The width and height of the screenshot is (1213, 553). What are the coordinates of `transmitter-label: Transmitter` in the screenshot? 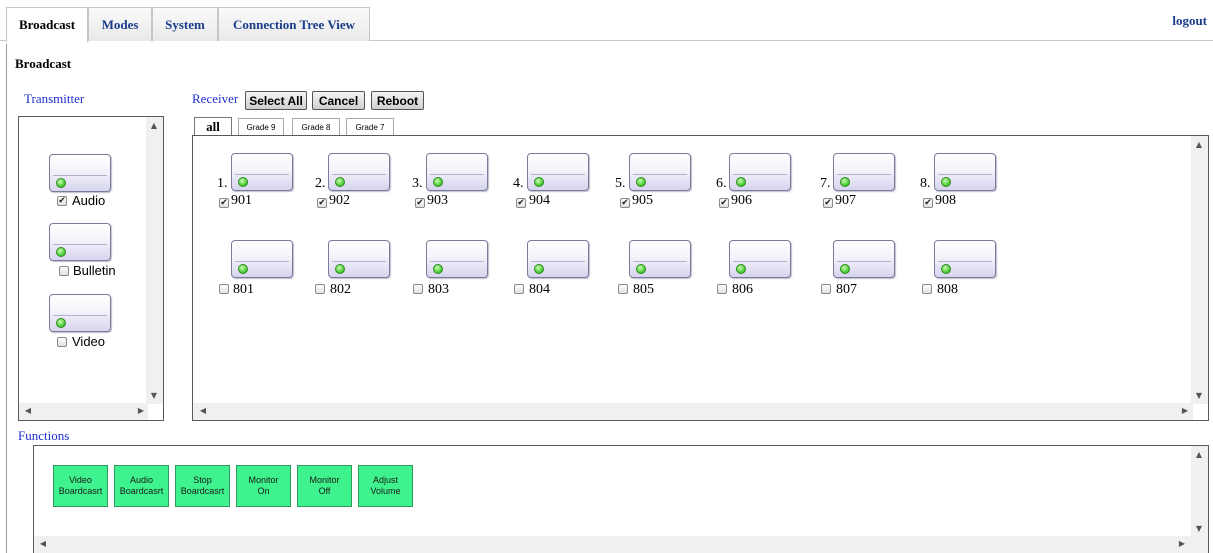 It's located at (54, 98).